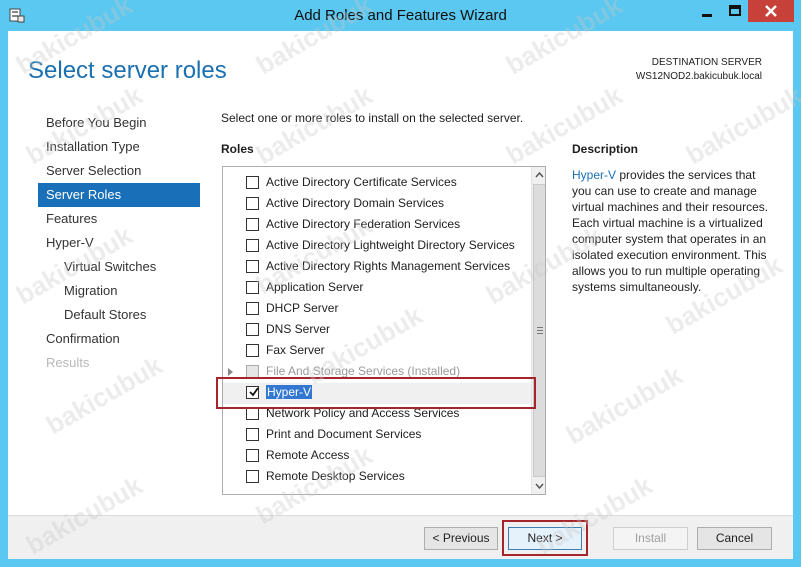 This screenshot has width=801, height=567. What do you see at coordinates (119, 195) in the screenshot?
I see `nav-server-roles: Server Roles` at bounding box center [119, 195].